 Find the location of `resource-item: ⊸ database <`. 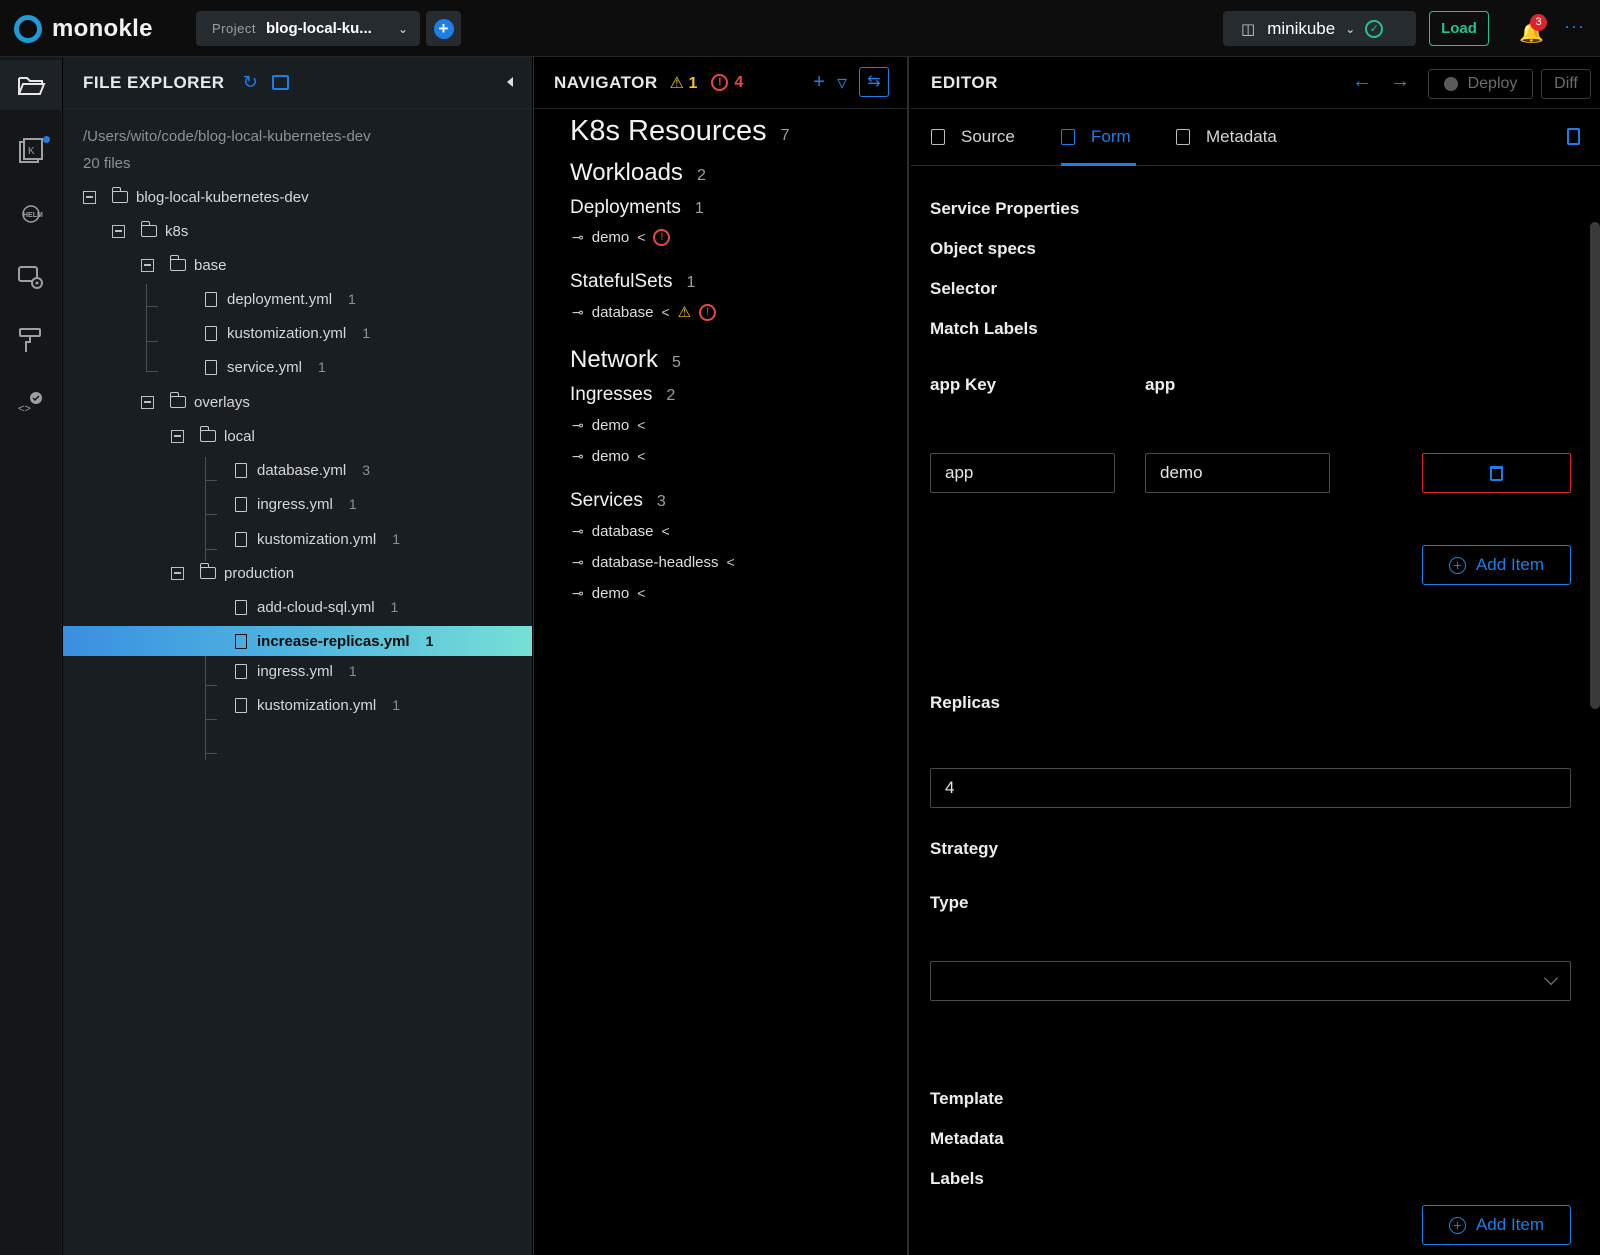

resource-item: ⊸ database < is located at coordinates (621, 531).